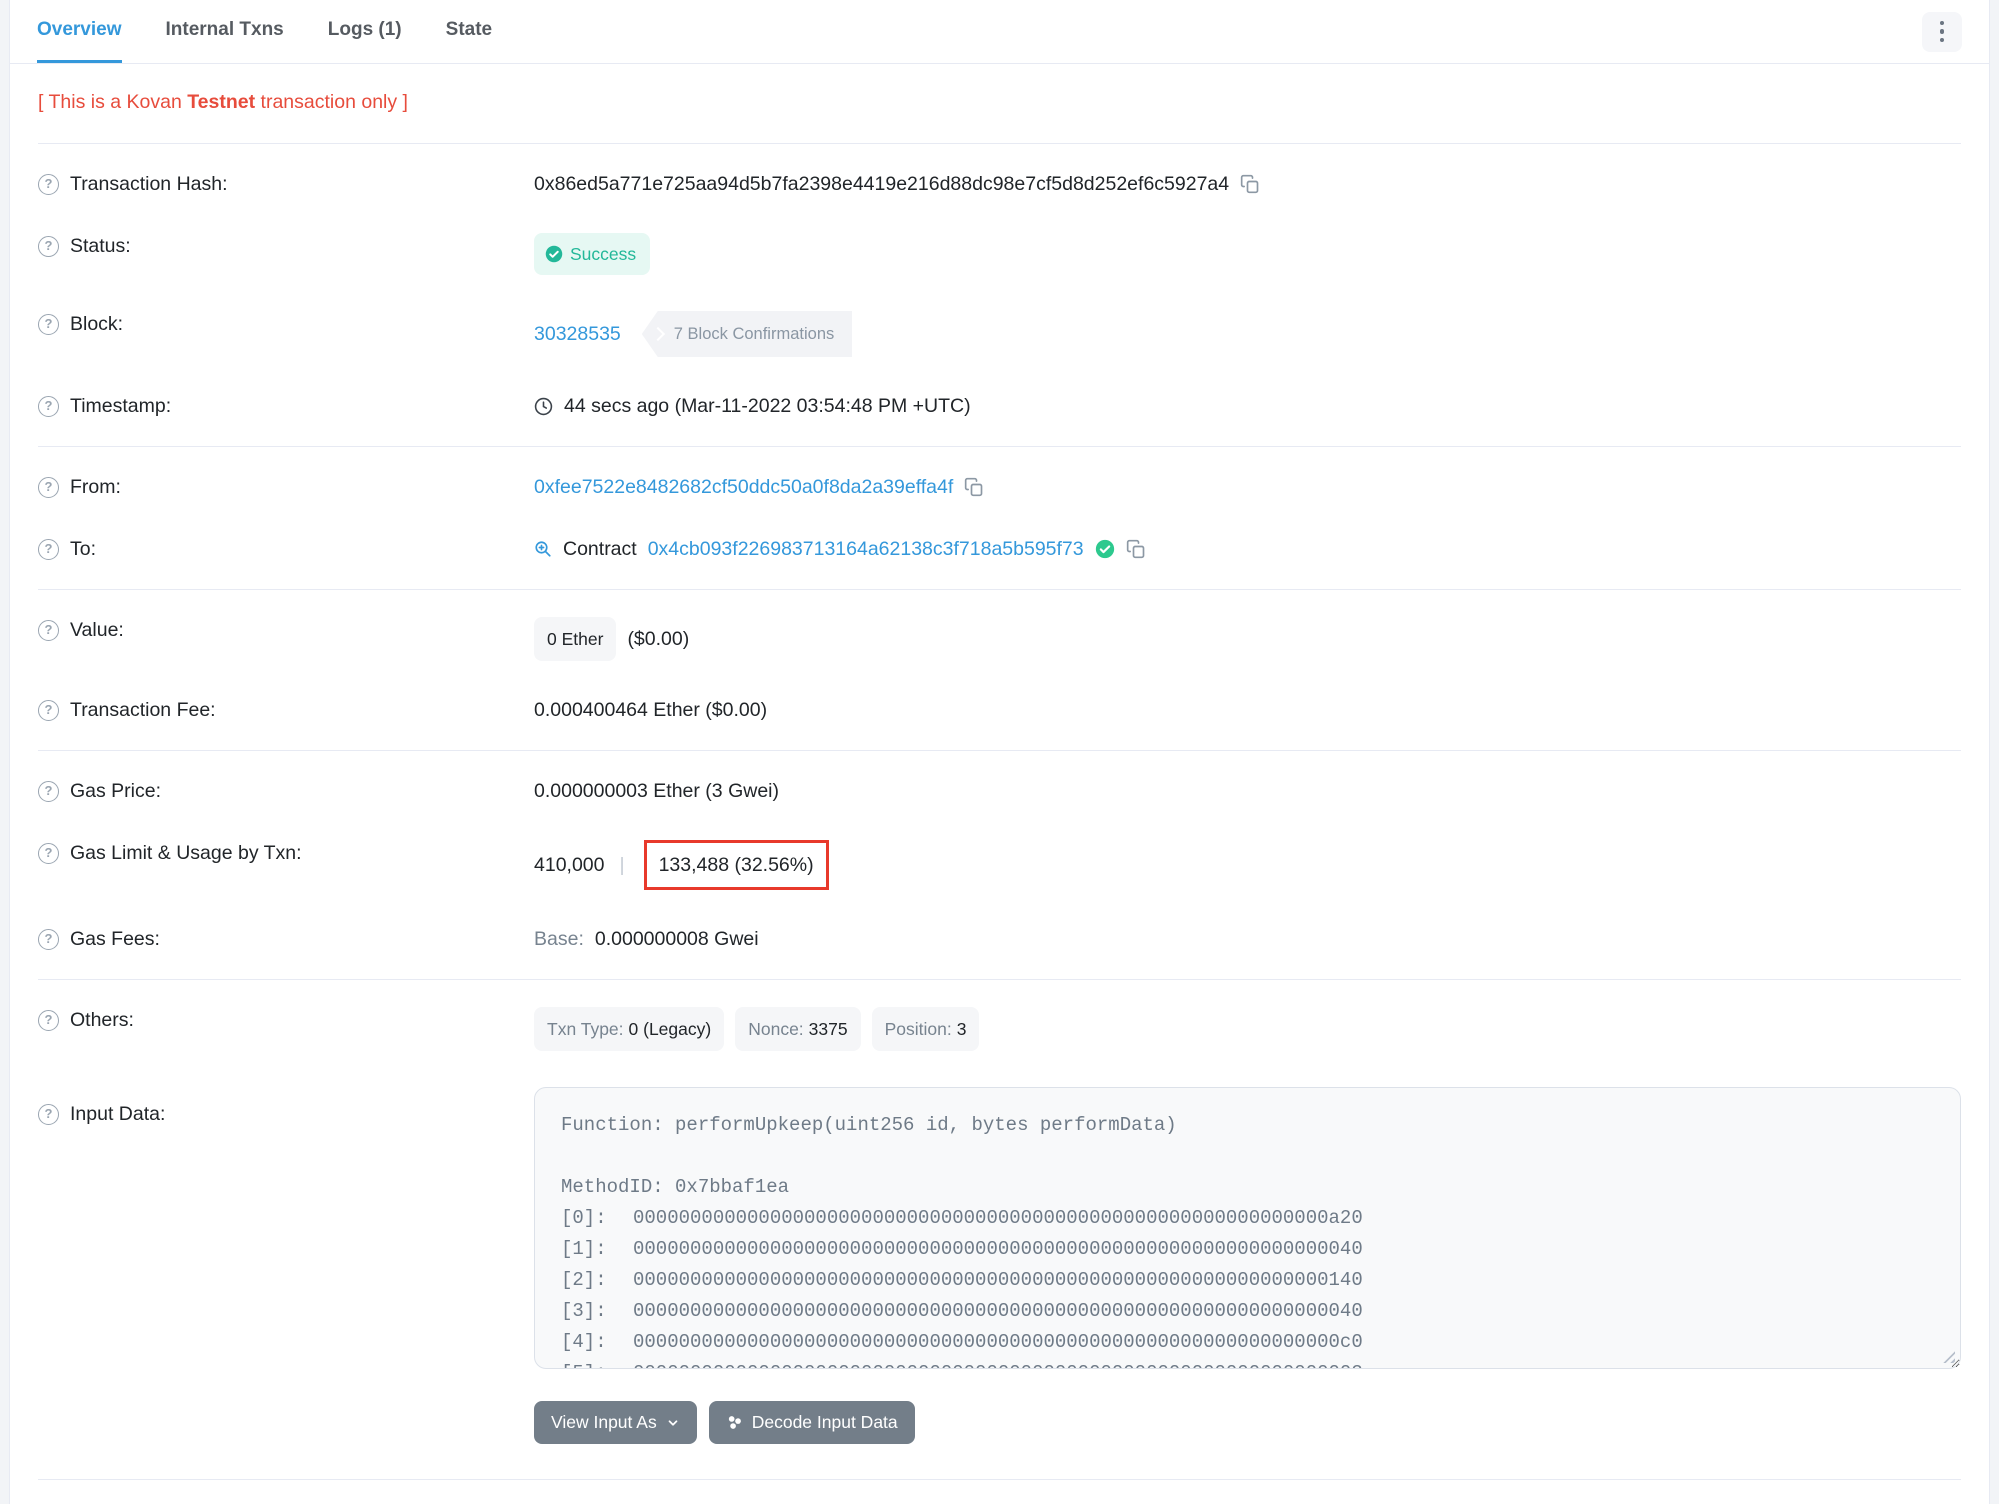 This screenshot has height=1504, width=1999. What do you see at coordinates (592, 254) in the screenshot?
I see `status-badge: Success` at bounding box center [592, 254].